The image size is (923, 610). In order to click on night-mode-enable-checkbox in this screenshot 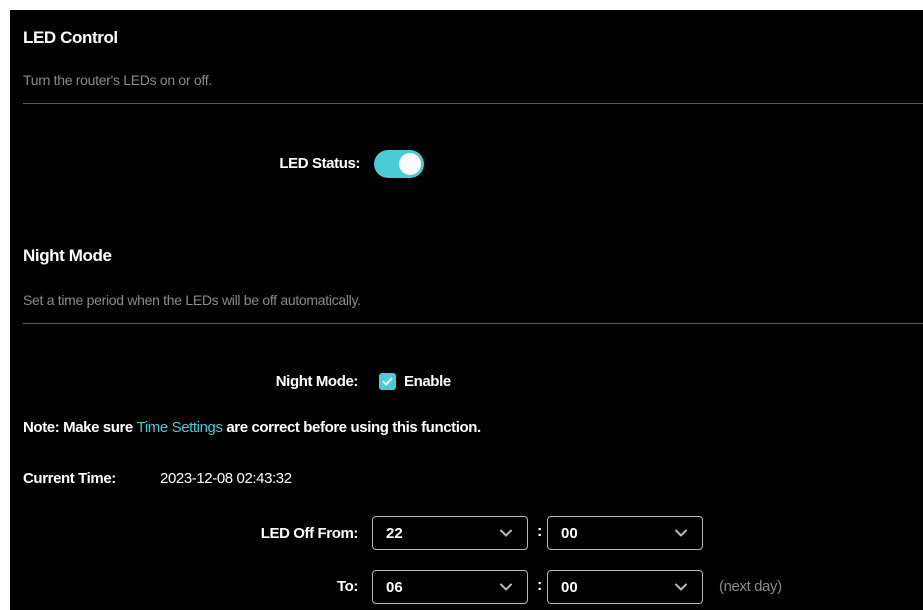, I will do `click(387, 381)`.